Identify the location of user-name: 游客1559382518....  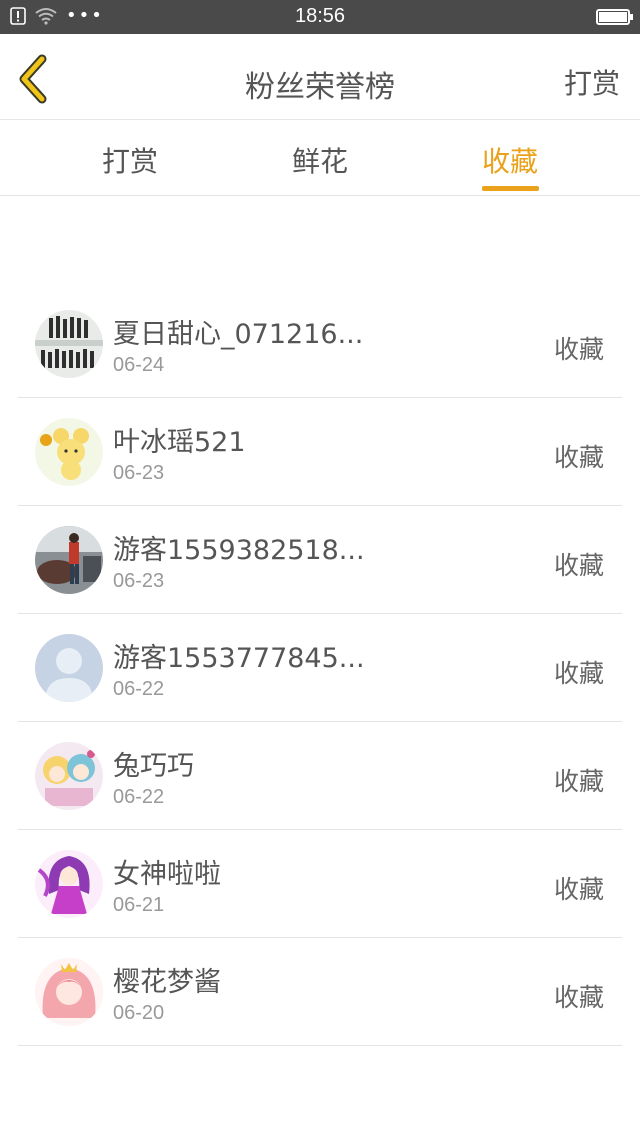
(239, 550).